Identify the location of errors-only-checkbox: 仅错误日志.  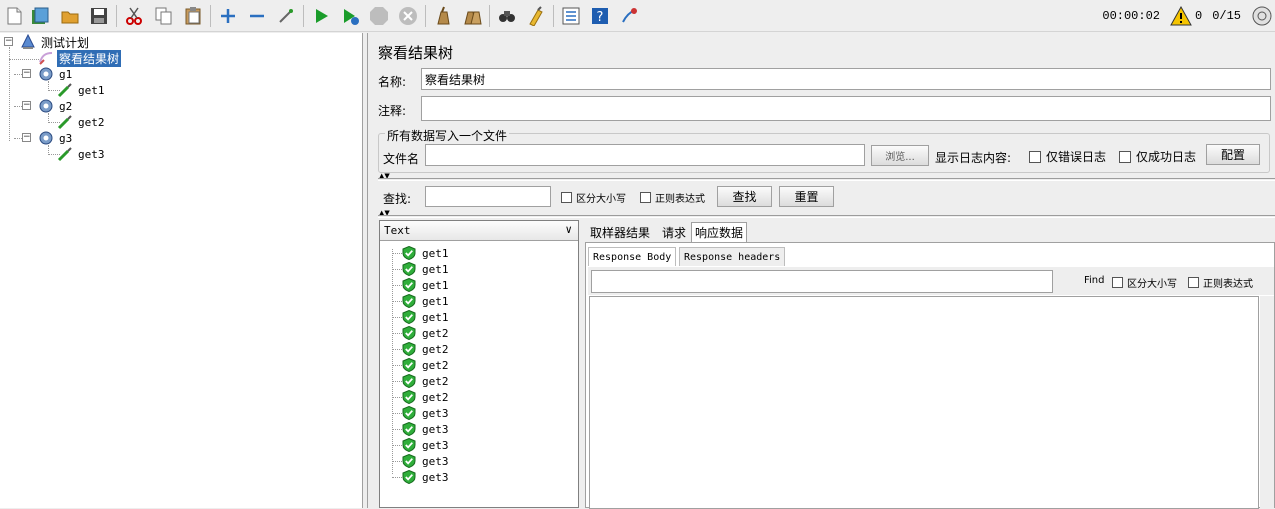
(1067, 156).